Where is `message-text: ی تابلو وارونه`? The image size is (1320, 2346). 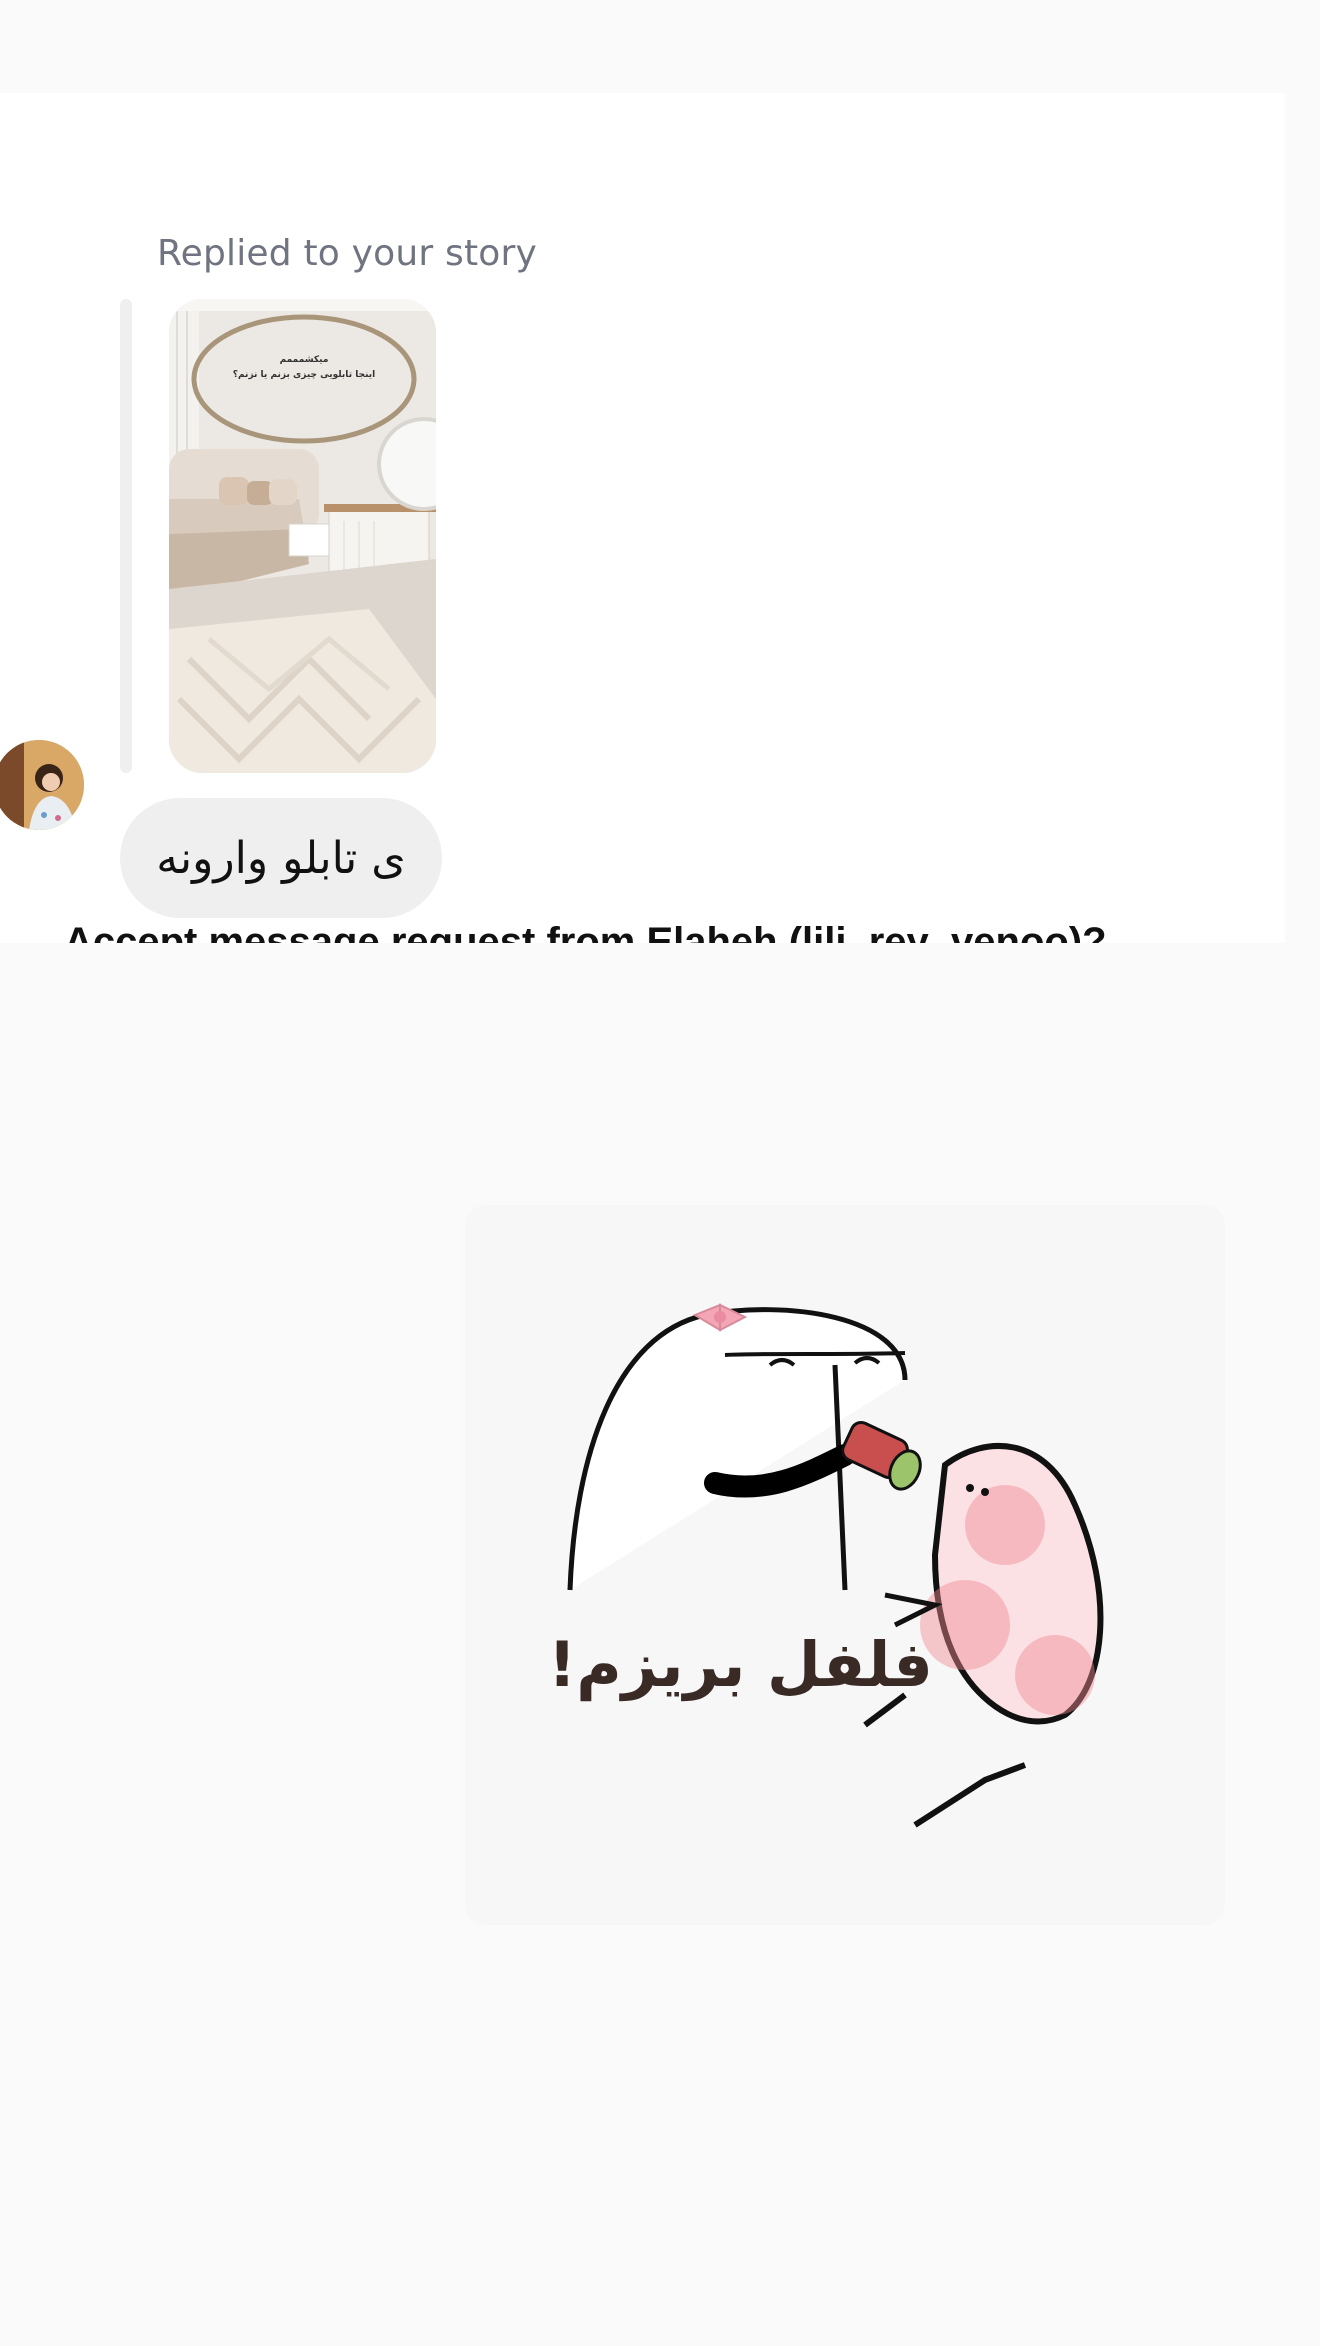 message-text: ی تابلو وارونه is located at coordinates (281, 858).